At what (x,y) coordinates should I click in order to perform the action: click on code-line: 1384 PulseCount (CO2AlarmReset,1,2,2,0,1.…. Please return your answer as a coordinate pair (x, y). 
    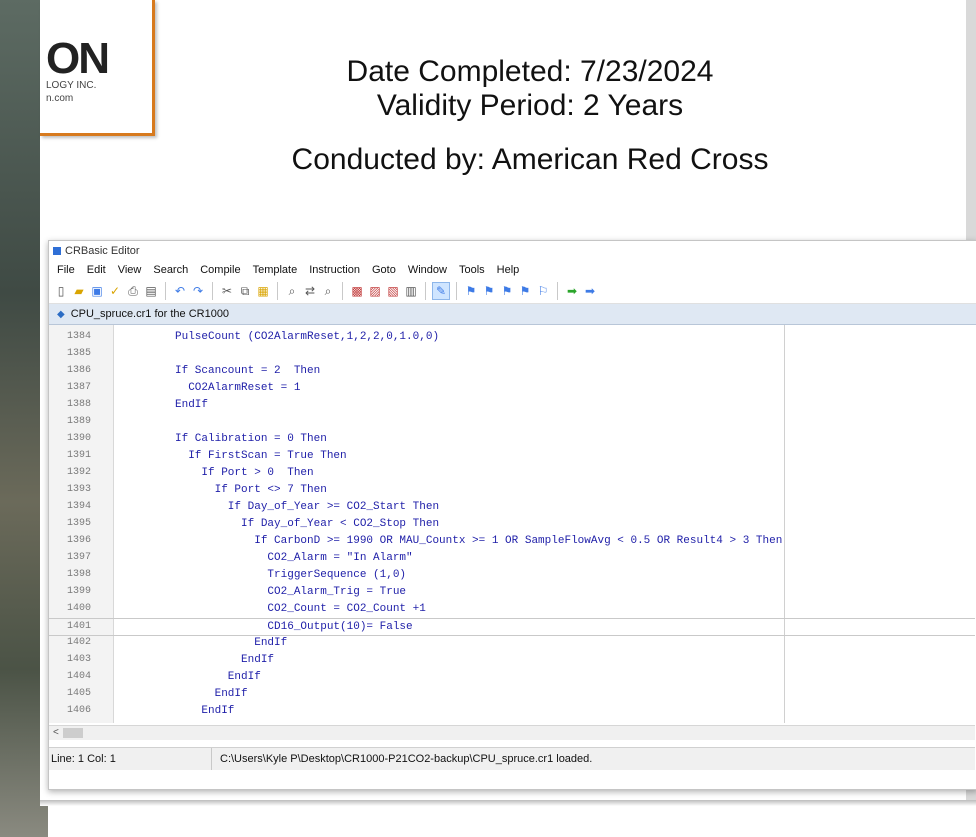
    Looking at the image, I should click on (512, 337).